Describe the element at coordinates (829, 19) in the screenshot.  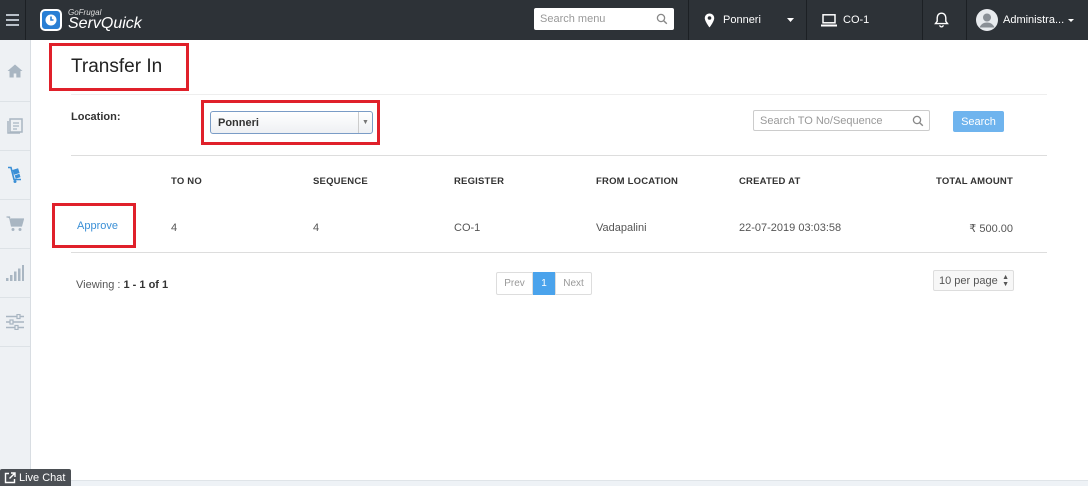
I see `computer-icon` at that location.